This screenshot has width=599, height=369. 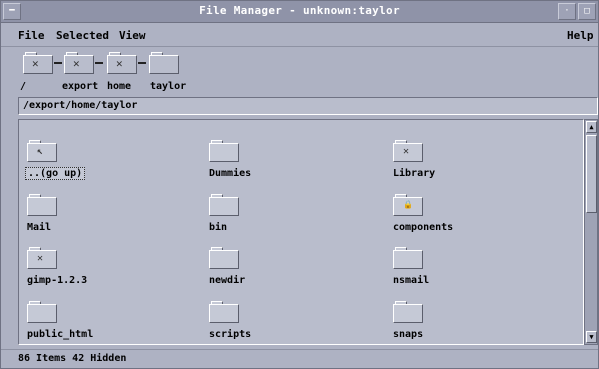 What do you see at coordinates (39, 227) in the screenshot?
I see `file-name: Mail` at bounding box center [39, 227].